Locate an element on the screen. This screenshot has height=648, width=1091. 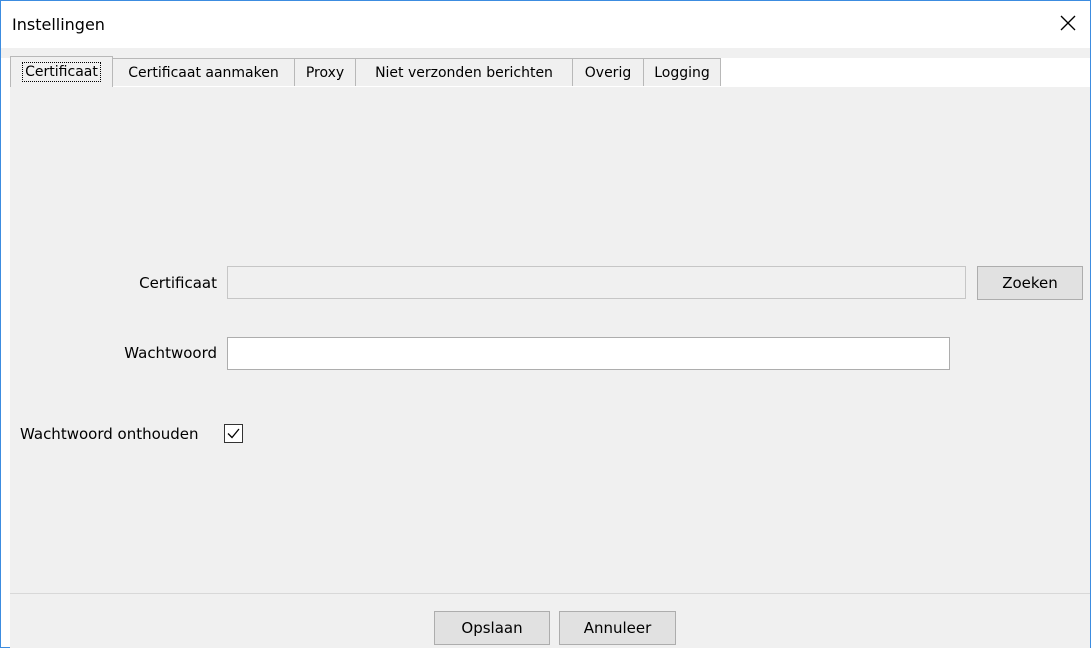
password-label: Wachtwoord is located at coordinates (170, 353).